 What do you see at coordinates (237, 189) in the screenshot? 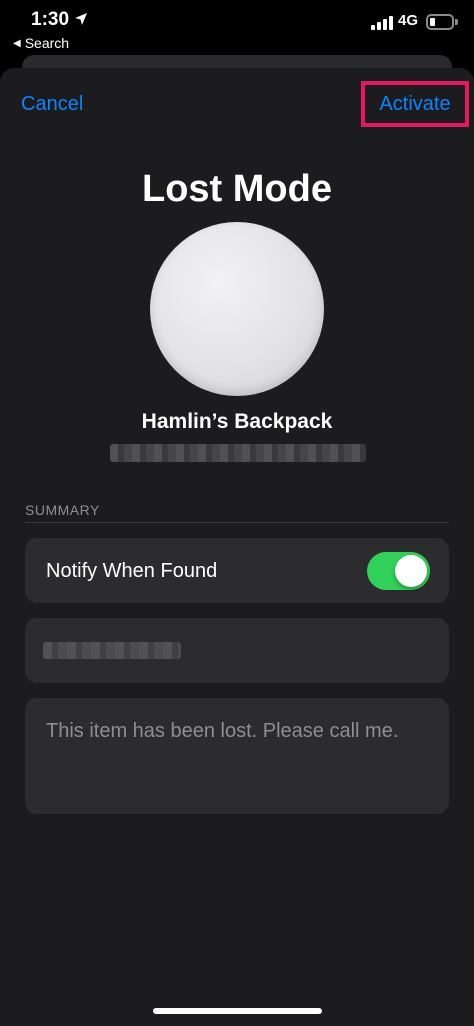
I see `page-title: Lost Mode` at bounding box center [237, 189].